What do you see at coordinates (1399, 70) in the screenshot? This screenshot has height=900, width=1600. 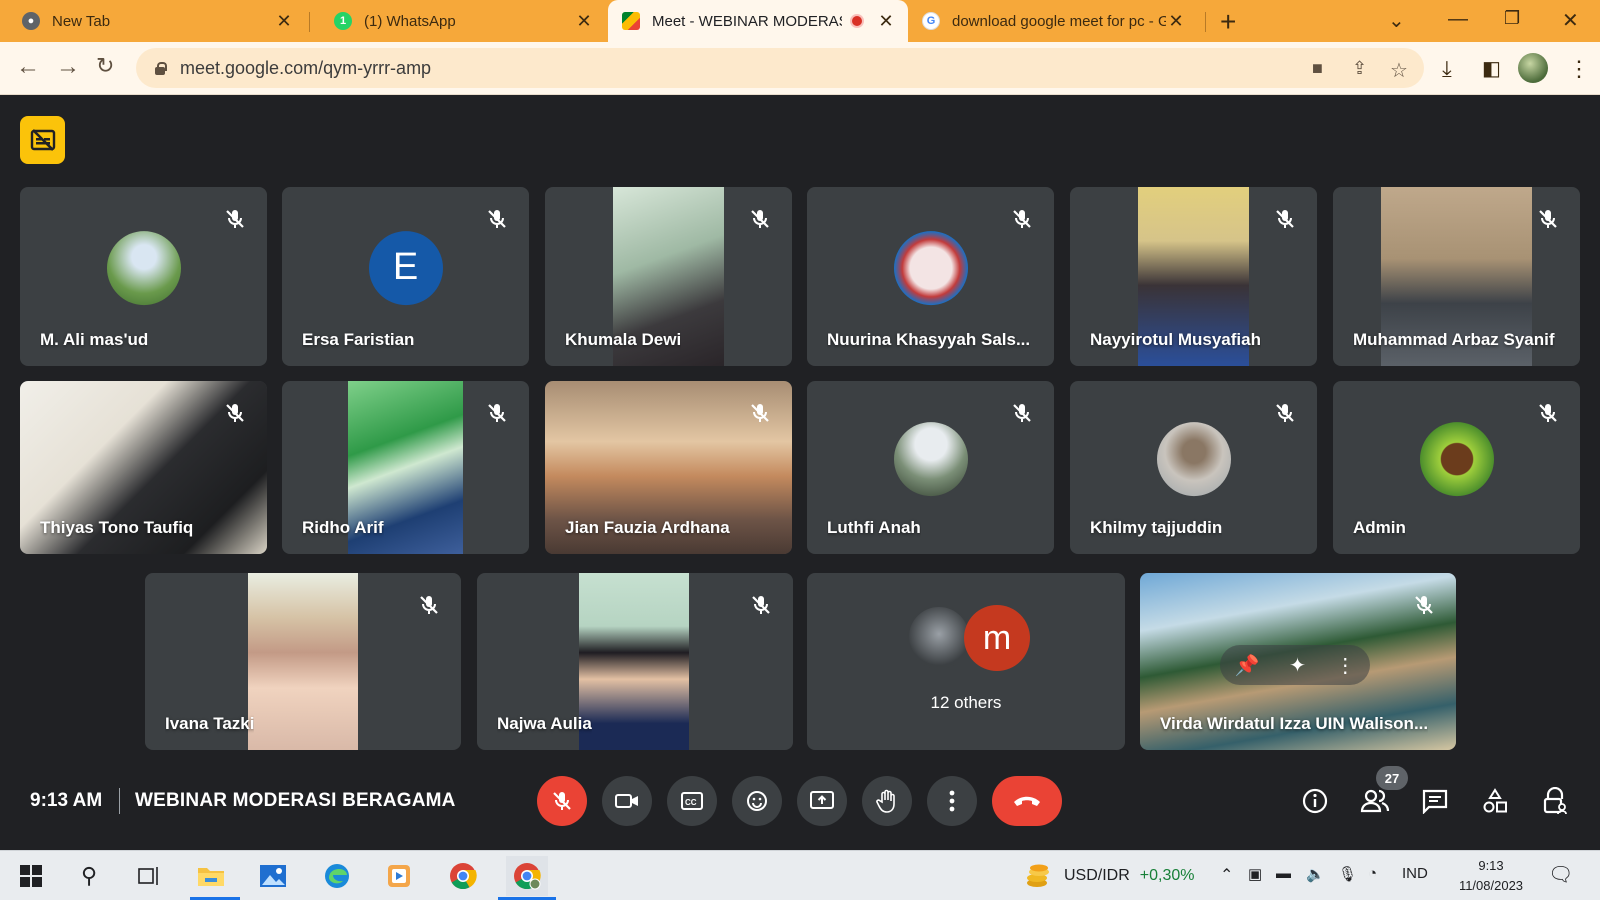 I see `bookmark-star-icon: ☆` at bounding box center [1399, 70].